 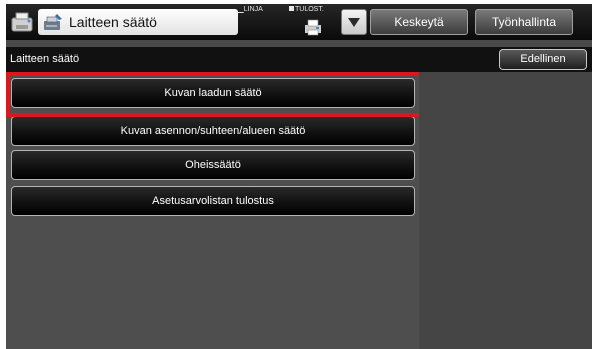 What do you see at coordinates (213, 131) in the screenshot?
I see `menu-item-image-position: Kuvan asennon/suhteen/alueen säätö` at bounding box center [213, 131].